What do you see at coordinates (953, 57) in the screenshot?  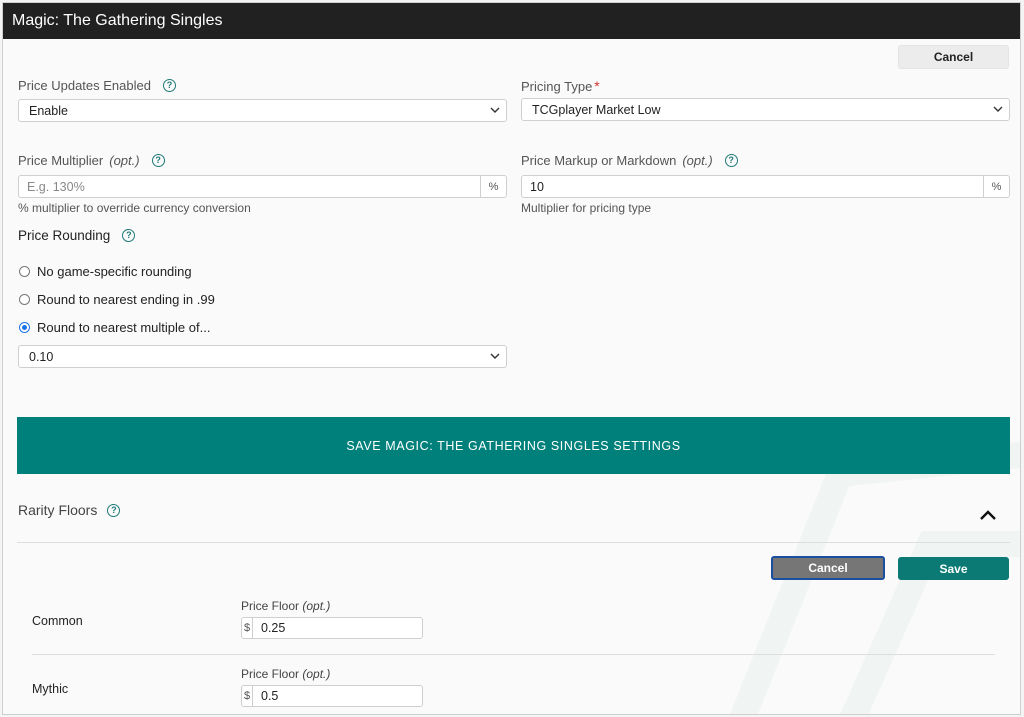 I see `top-cancel-button: Cancel` at bounding box center [953, 57].